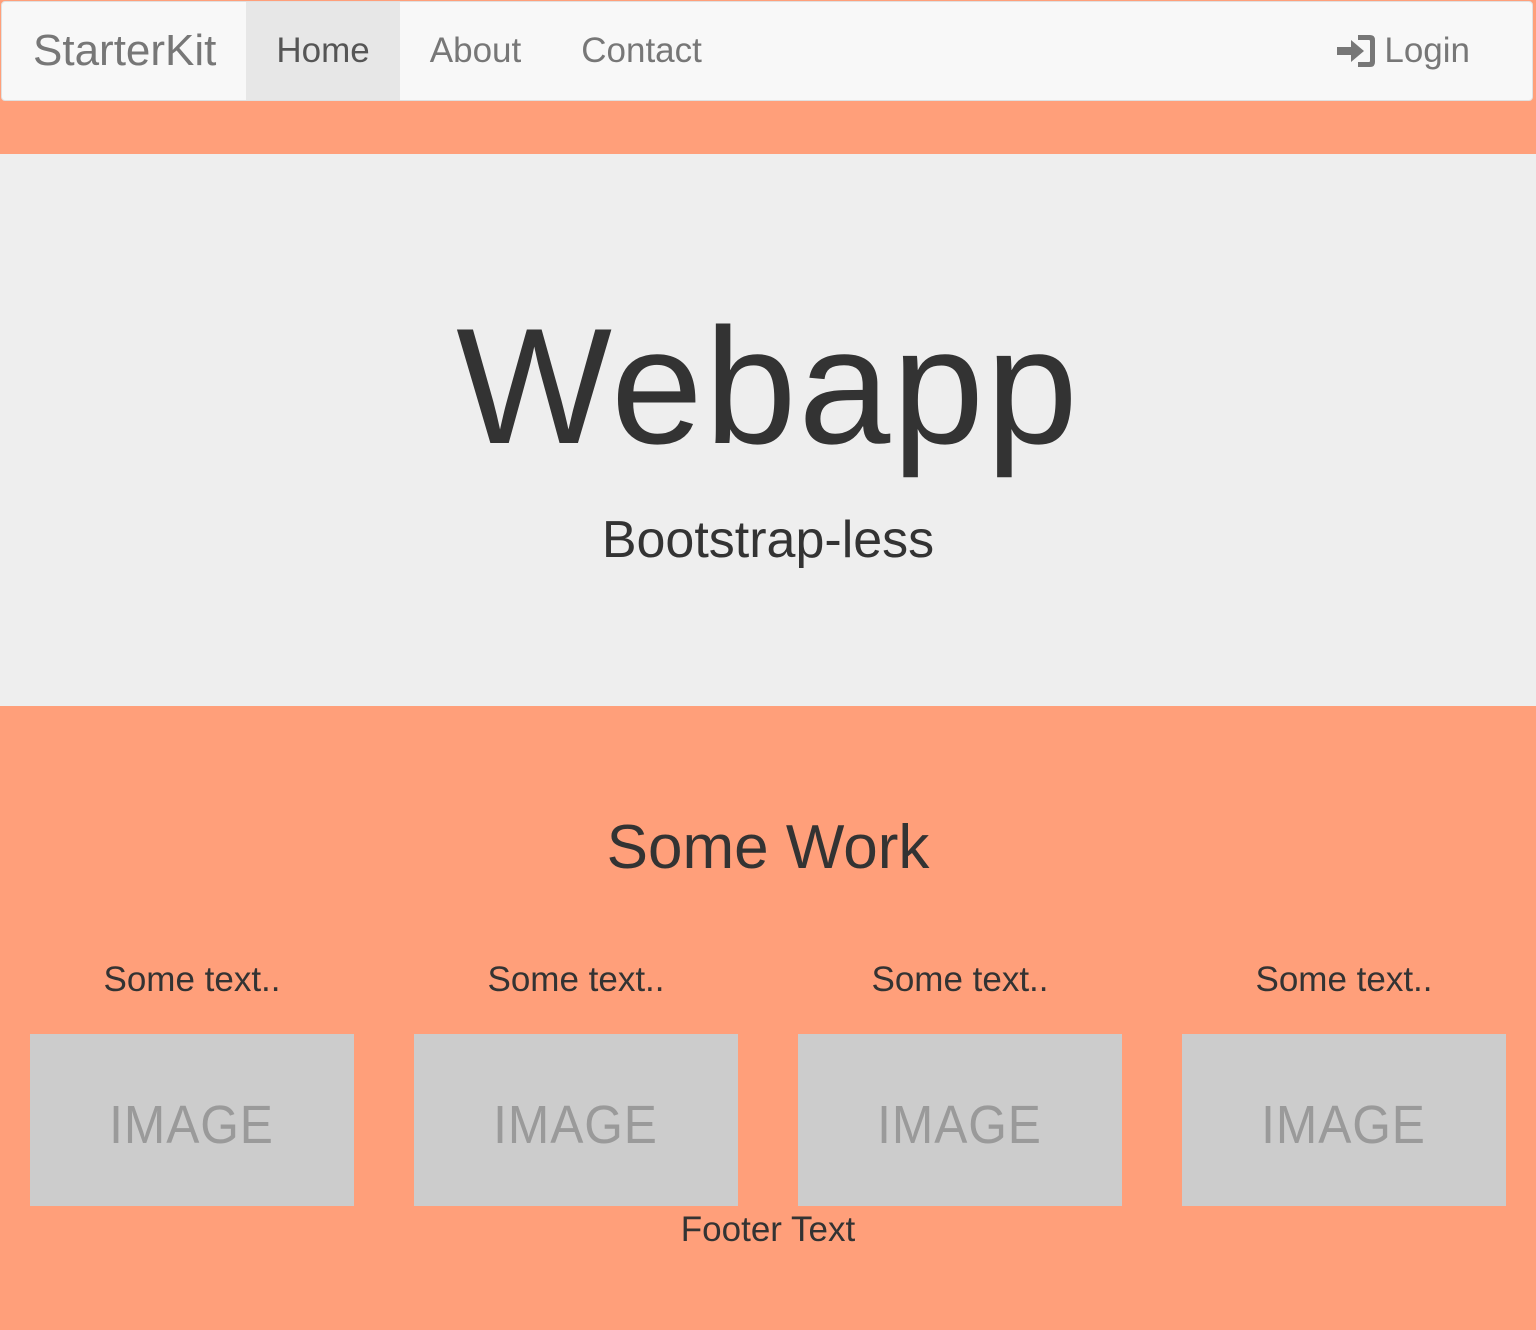 The width and height of the screenshot is (1536, 1330). I want to click on top-navbar: StarterKit Home About Contact Login, so click(767, 51).